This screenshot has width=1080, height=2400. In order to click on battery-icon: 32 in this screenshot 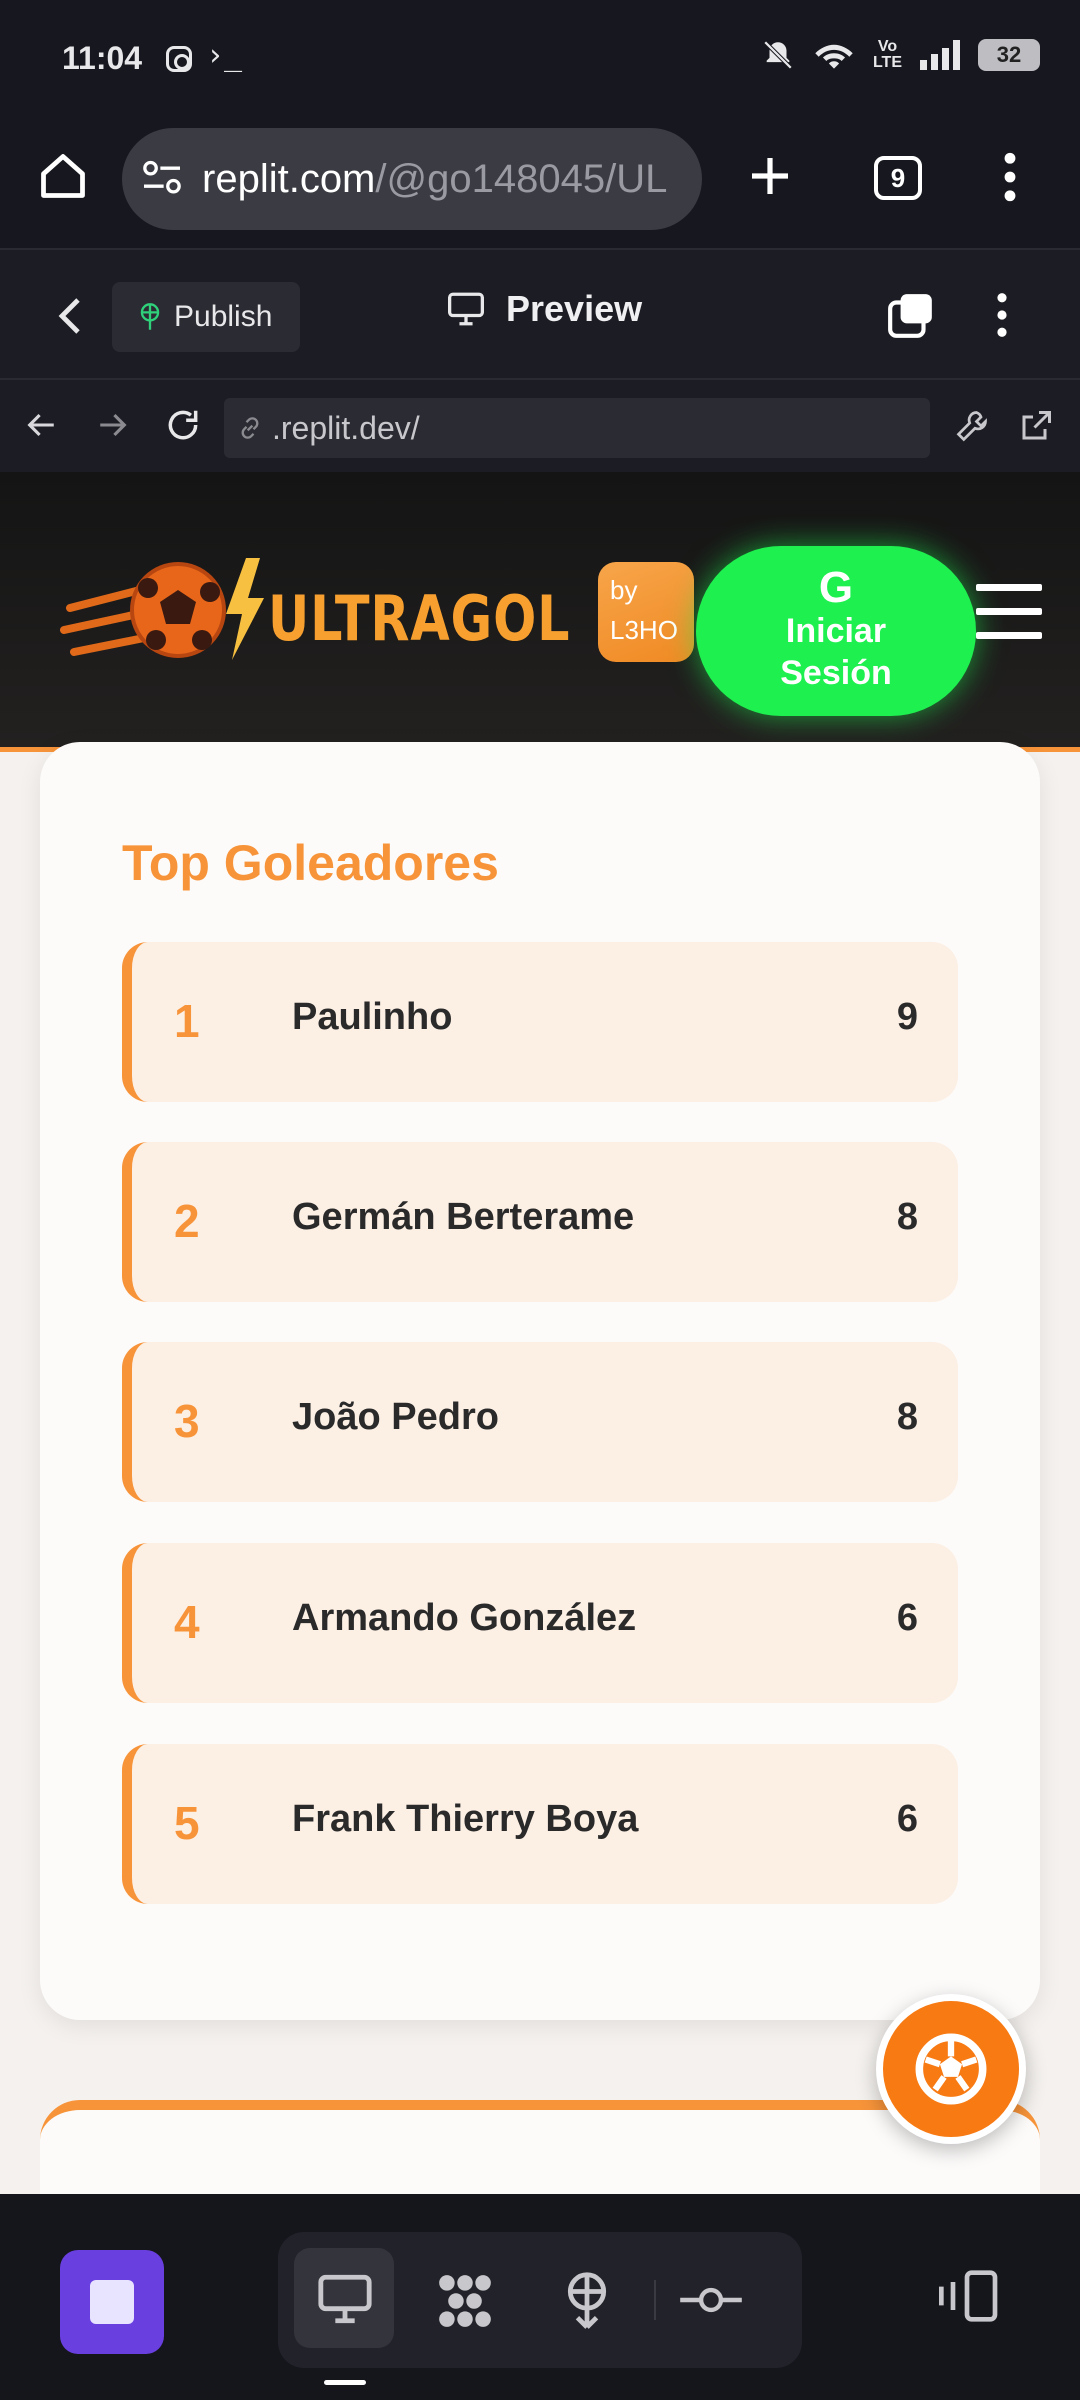, I will do `click(1009, 55)`.